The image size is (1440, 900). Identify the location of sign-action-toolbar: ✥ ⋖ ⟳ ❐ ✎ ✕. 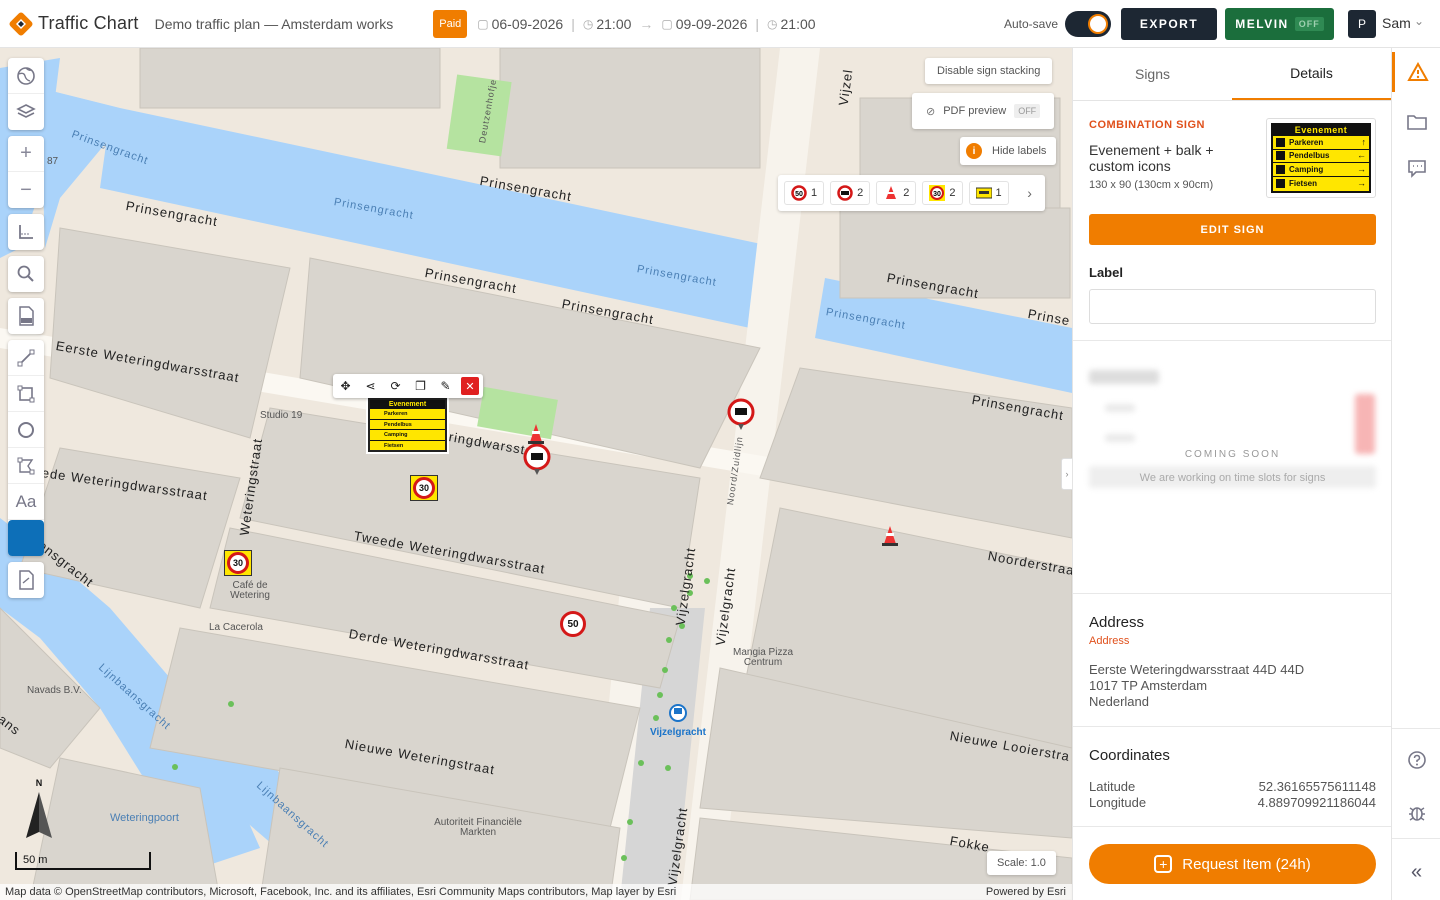
(408, 386).